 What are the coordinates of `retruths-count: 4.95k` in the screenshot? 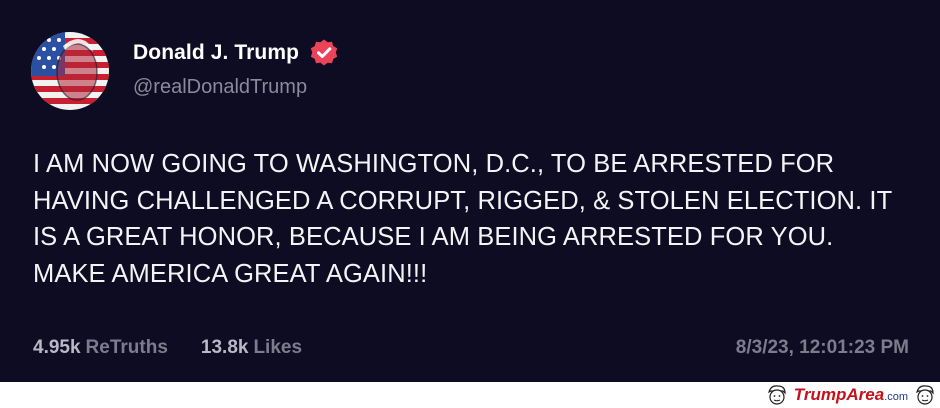 It's located at (57, 347).